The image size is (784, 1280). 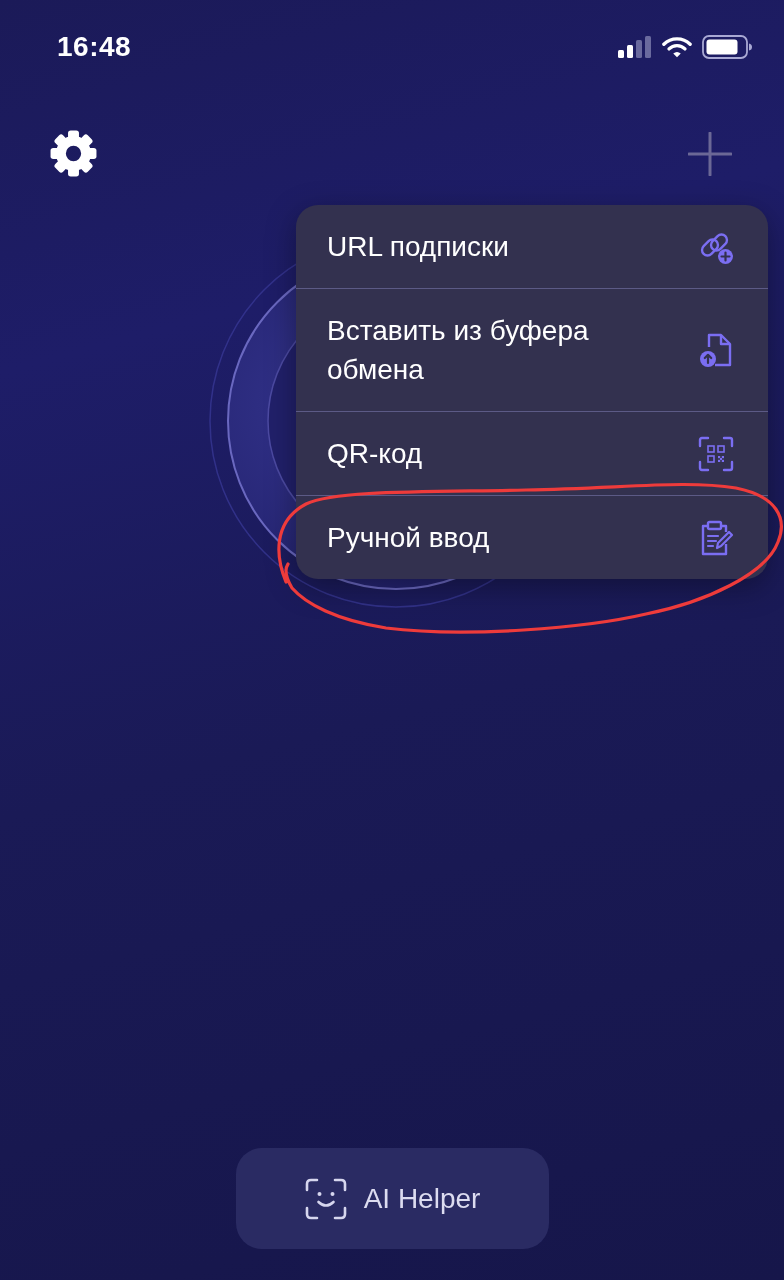 What do you see at coordinates (677, 47) in the screenshot?
I see `wifi-icon` at bounding box center [677, 47].